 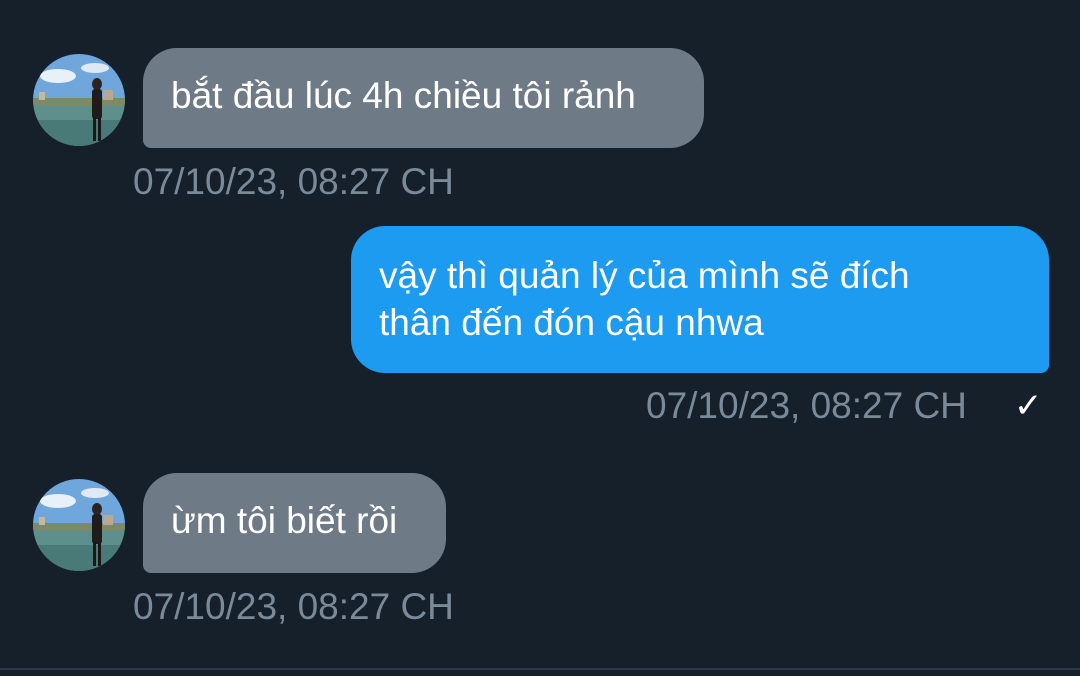 I want to click on message-bubble-incoming: bắt đầu lúc 4h chiều tôi rảnh, so click(x=423, y=98).